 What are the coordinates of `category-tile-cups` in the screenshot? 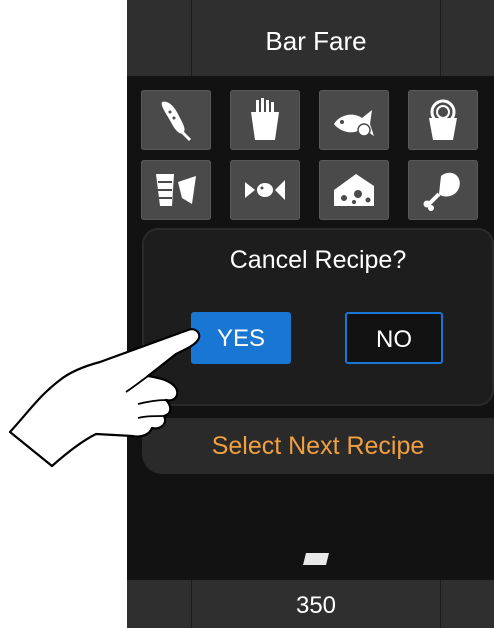 It's located at (176, 190).